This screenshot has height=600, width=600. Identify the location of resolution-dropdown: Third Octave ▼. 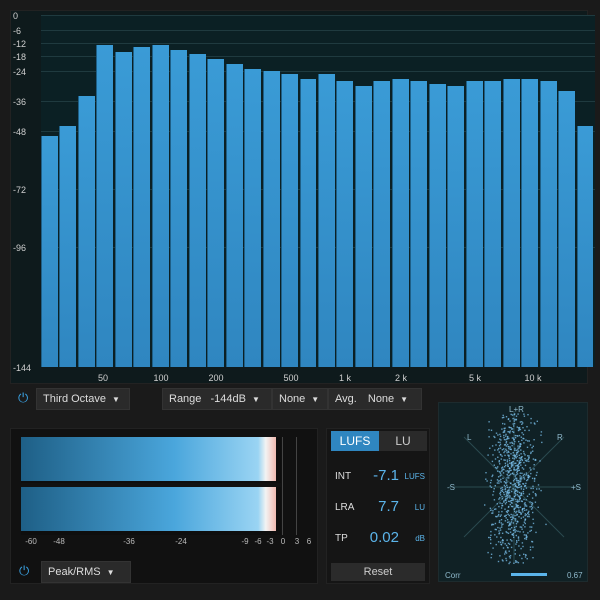
(83, 399).